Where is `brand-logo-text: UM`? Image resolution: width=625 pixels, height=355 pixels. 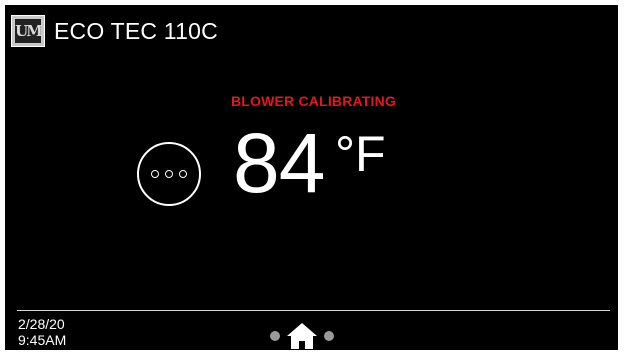 brand-logo-text: UM is located at coordinates (29, 31).